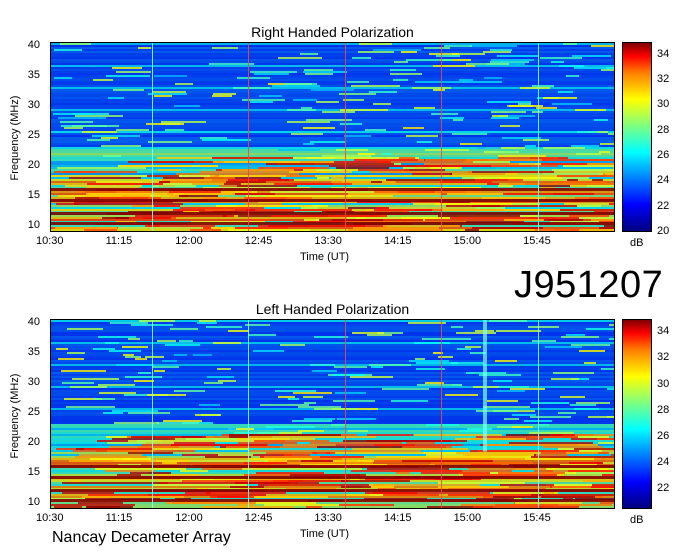 Image resolution: width=680 pixels, height=552 pixels. Describe the element at coordinates (189, 518) in the screenshot. I see `x-tick-label: 12:00` at that location.